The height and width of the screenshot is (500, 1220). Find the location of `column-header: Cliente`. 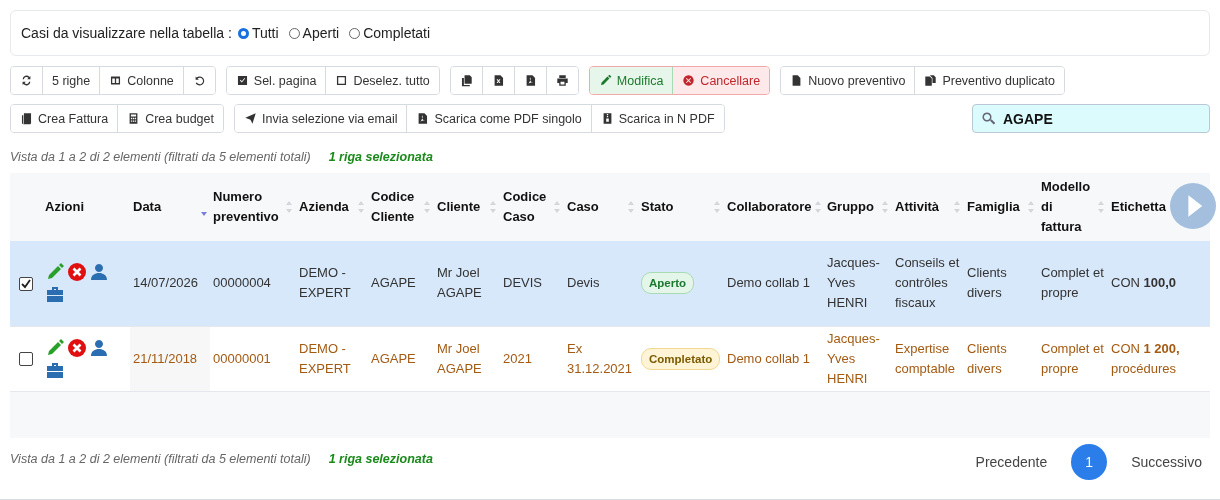

column-header: Cliente is located at coordinates (459, 207).